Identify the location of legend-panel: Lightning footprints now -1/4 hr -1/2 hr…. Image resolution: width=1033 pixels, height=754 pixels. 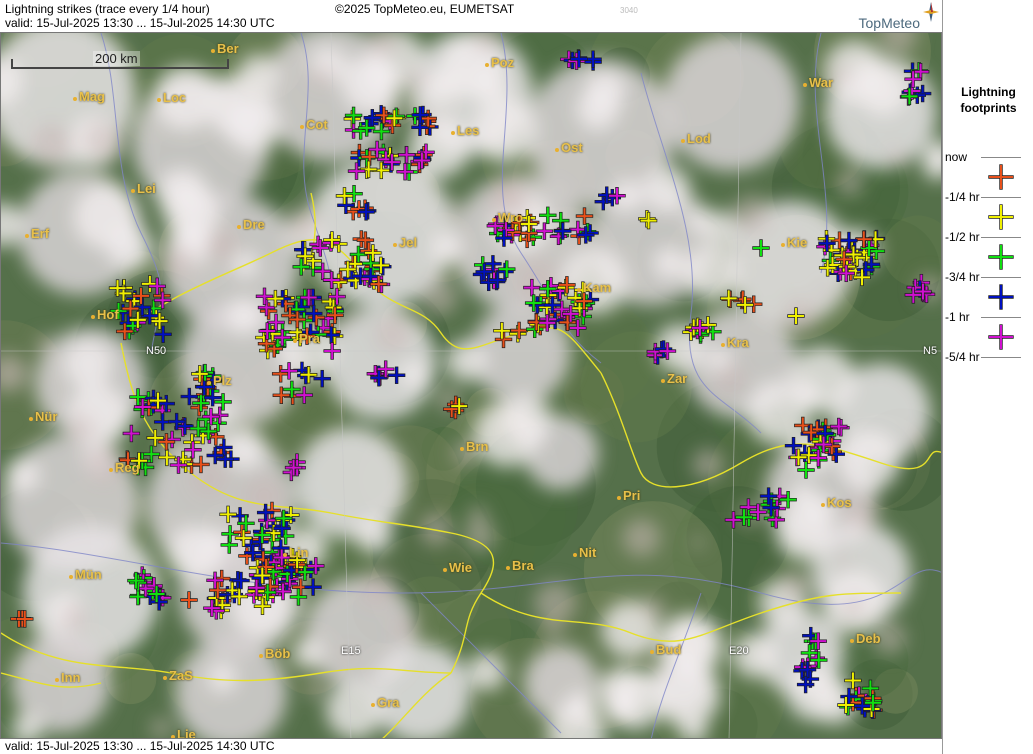
(987, 377).